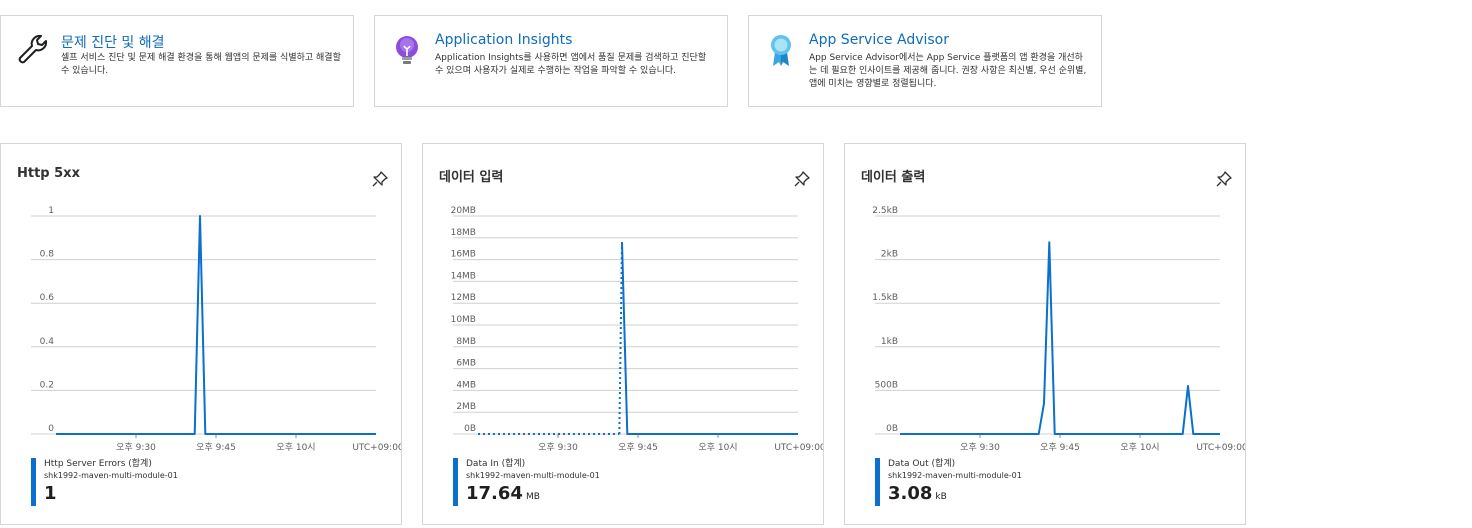  What do you see at coordinates (503, 40) in the screenshot?
I see `card-title: Application Insights` at bounding box center [503, 40].